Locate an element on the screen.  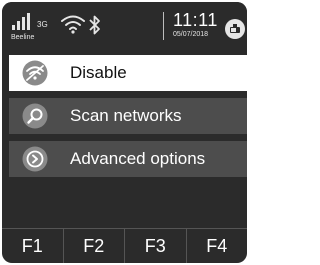
arrow-right-icon is located at coordinates (35, 159).